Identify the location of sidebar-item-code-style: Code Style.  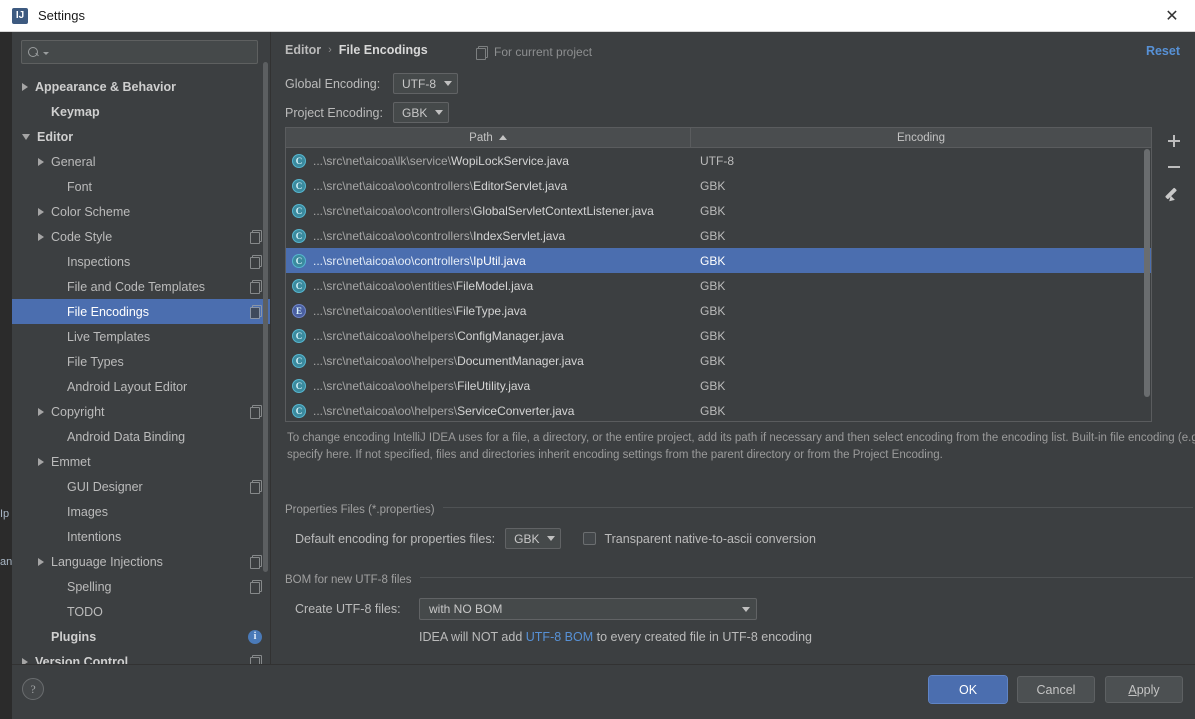
(141, 236).